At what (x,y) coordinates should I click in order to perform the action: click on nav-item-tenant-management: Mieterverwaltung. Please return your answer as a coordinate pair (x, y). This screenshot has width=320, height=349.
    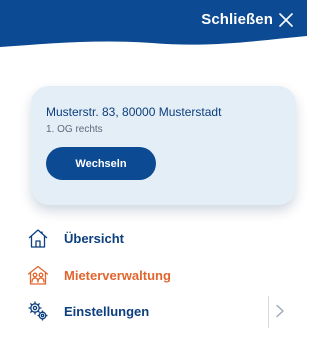
    Looking at the image, I should click on (98, 275).